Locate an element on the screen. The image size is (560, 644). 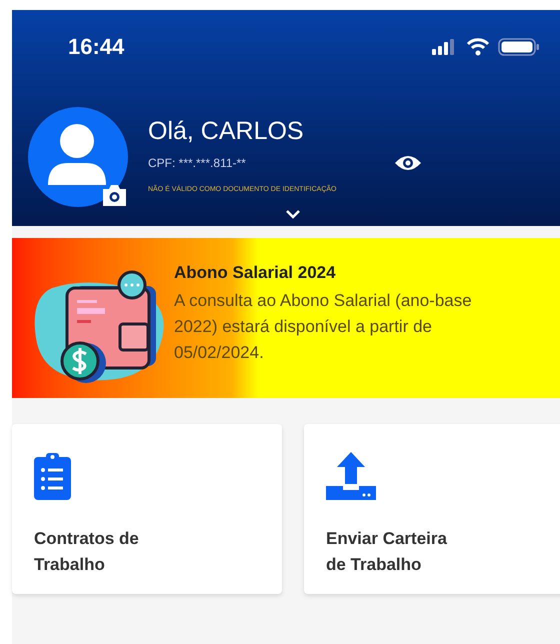
status-time: 16:44 is located at coordinates (96, 47).